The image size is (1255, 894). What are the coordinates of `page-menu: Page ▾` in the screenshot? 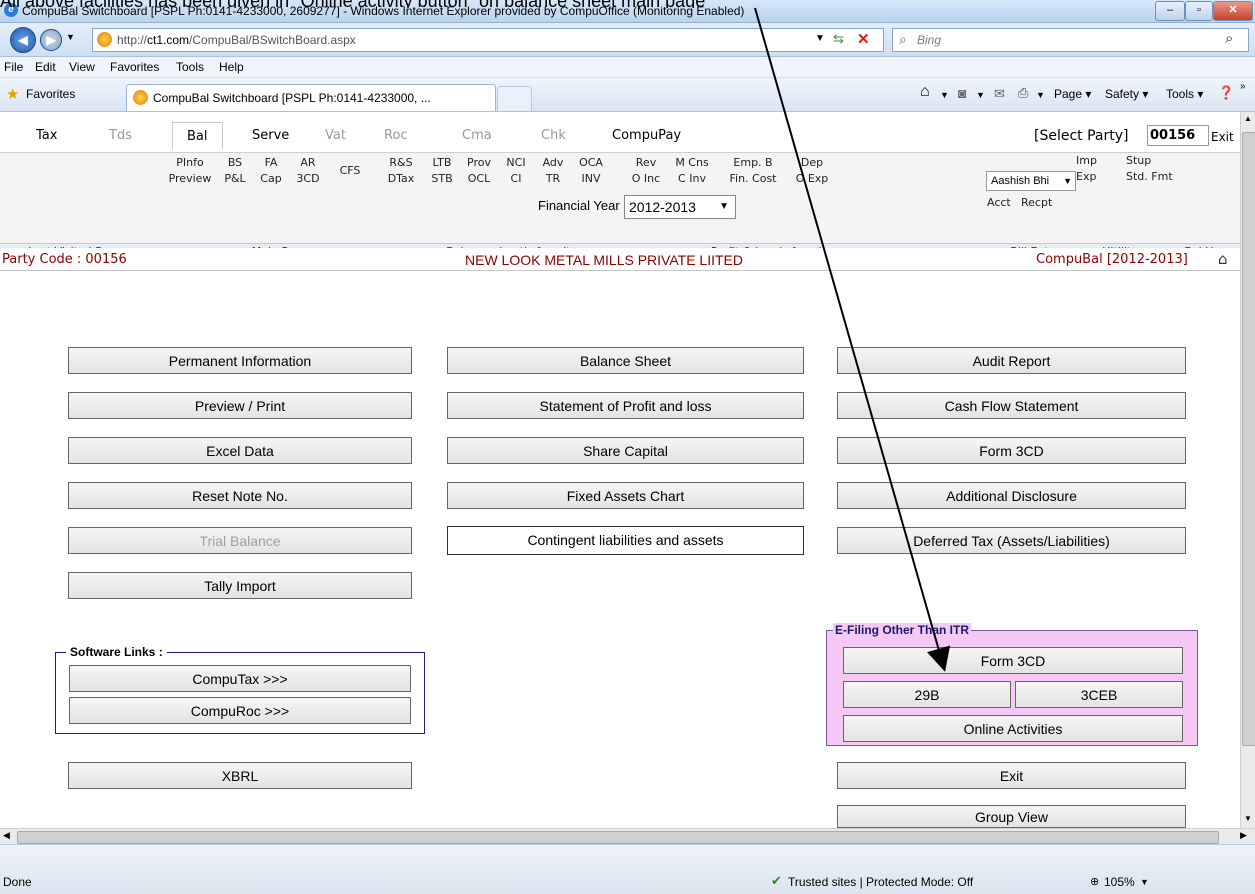 It's located at (1072, 94).